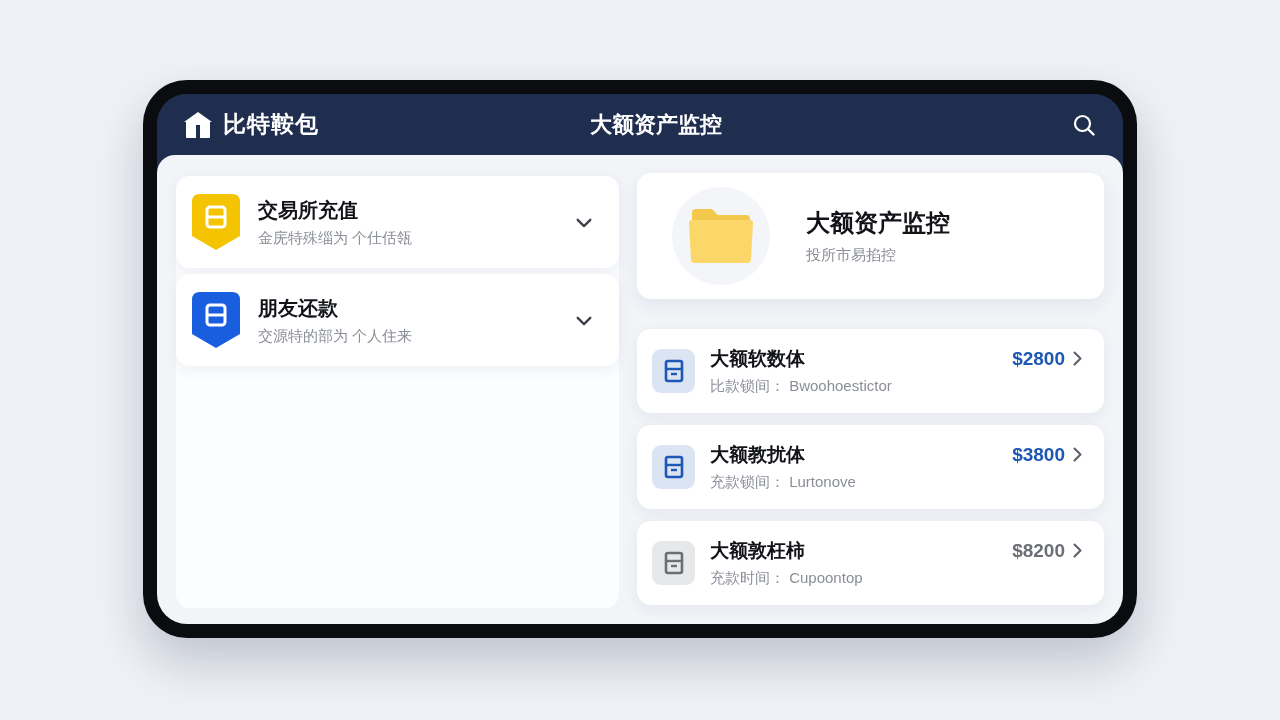 The height and width of the screenshot is (720, 1280). Describe the element at coordinates (870, 563) in the screenshot. I see `transaction-item: 大额敦枉柿 充款时间： Cupoontop $8200` at that location.